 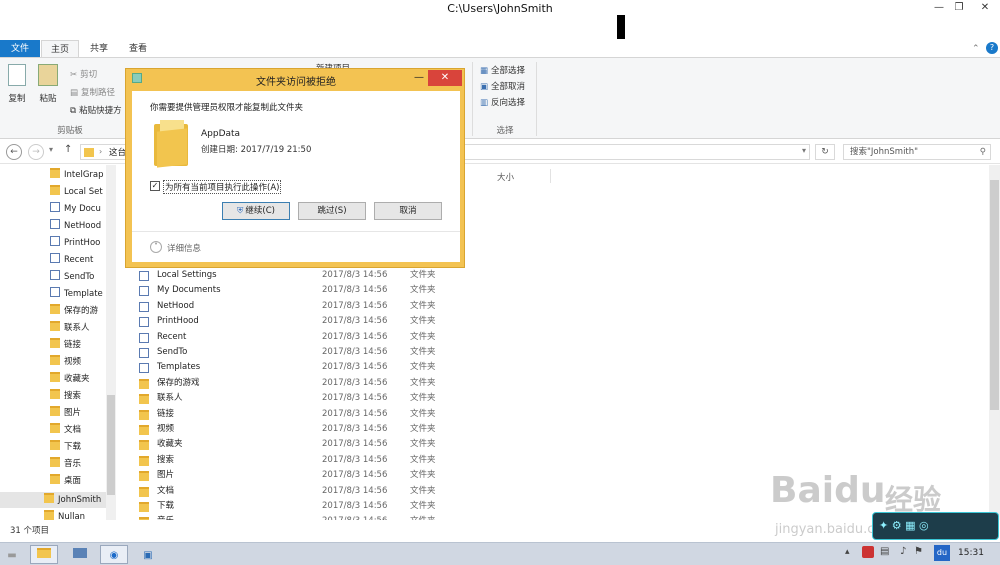 I want to click on skip-button: 跳过(S), so click(x=332, y=211).